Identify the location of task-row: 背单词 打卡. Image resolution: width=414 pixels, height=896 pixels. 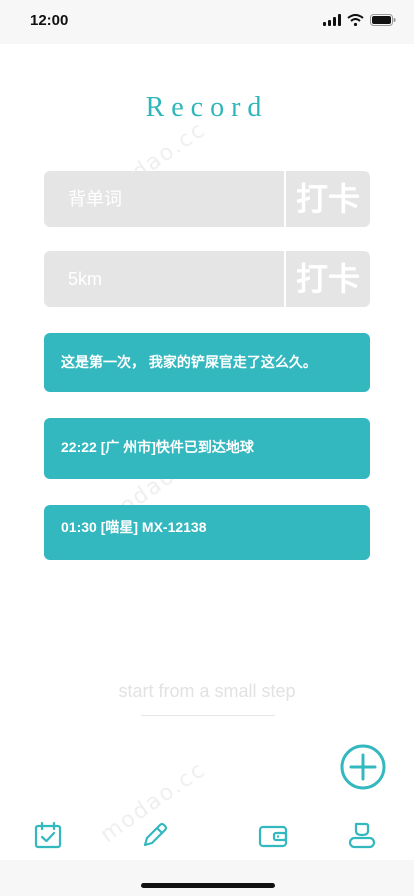
(207, 199).